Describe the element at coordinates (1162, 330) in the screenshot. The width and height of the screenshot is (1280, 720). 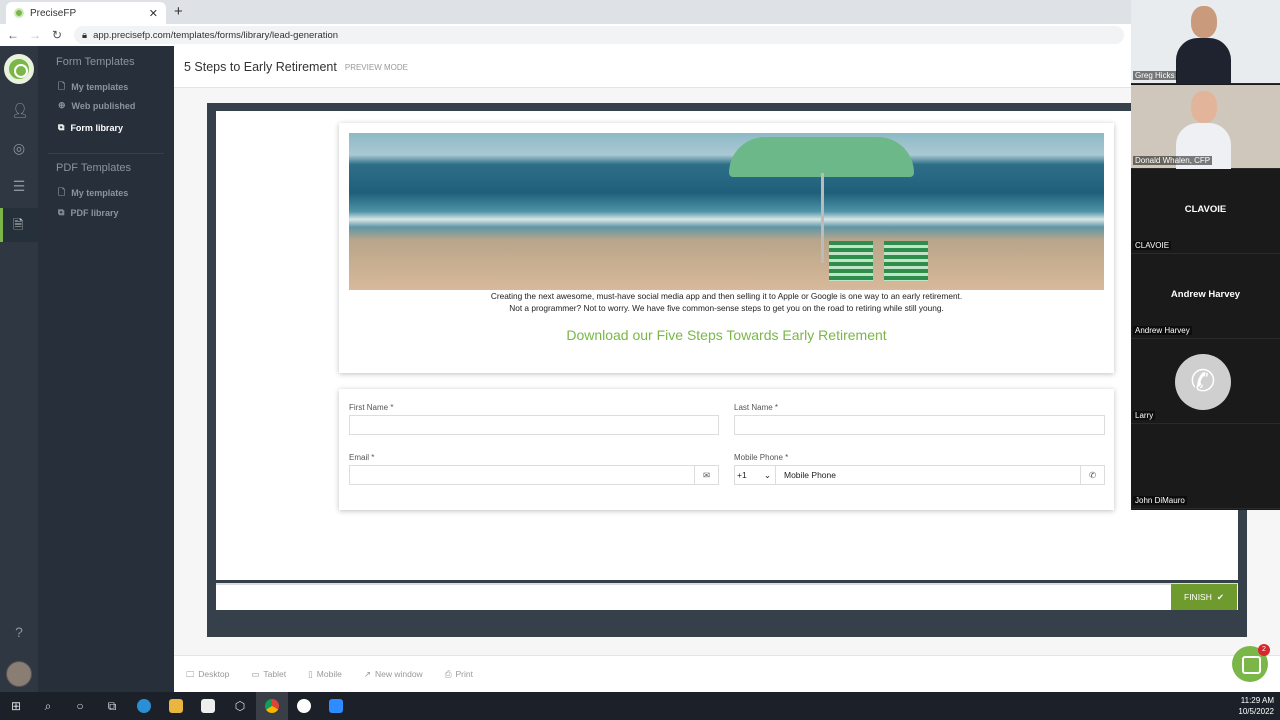
I see `participant-name: Andrew Harvey` at that location.